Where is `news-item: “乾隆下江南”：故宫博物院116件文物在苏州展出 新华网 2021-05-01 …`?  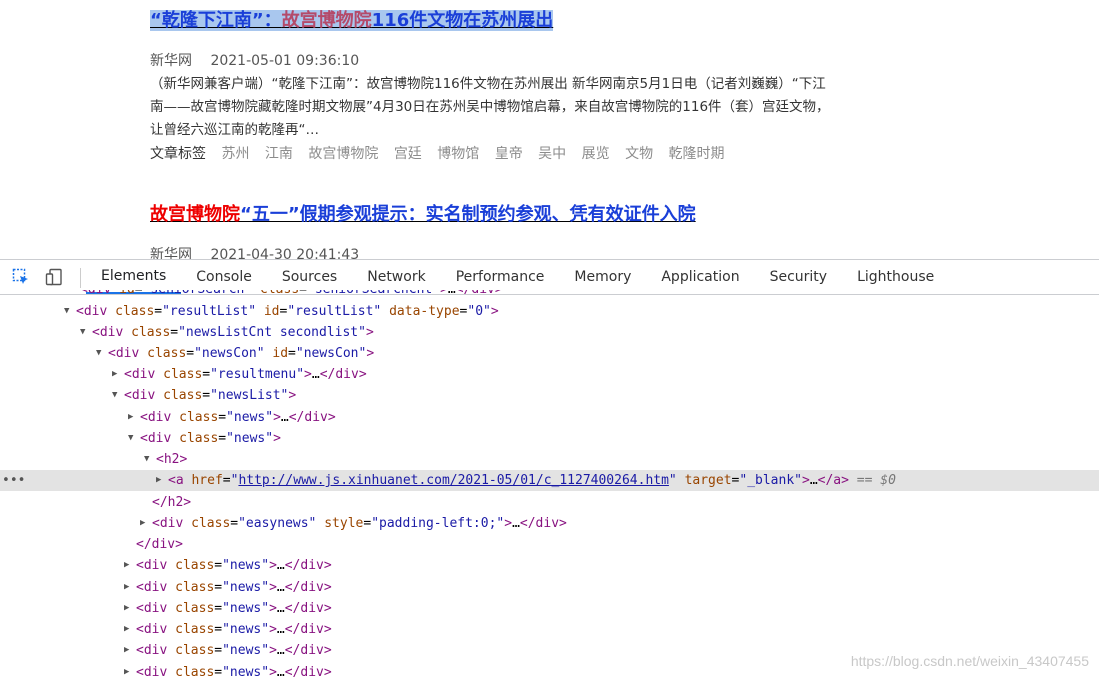 news-item: “乾隆下江南”：故宫博物院116件文物在苏州展出 新华网 2021-05-01 … is located at coordinates (495, 84).